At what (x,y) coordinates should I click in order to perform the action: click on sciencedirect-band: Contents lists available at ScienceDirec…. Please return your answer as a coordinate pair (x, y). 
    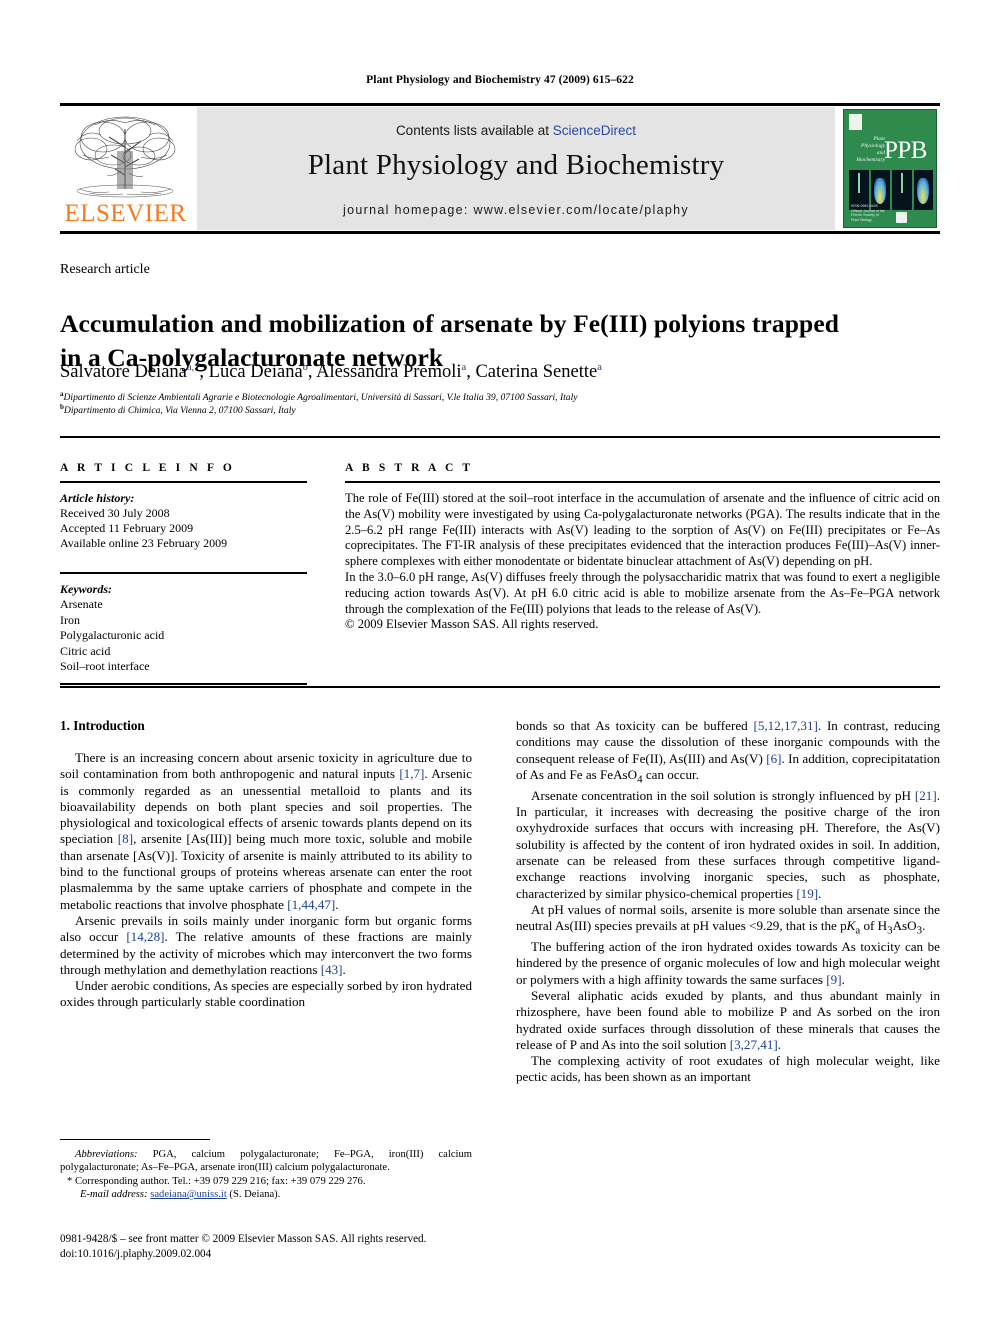
    Looking at the image, I should click on (516, 168).